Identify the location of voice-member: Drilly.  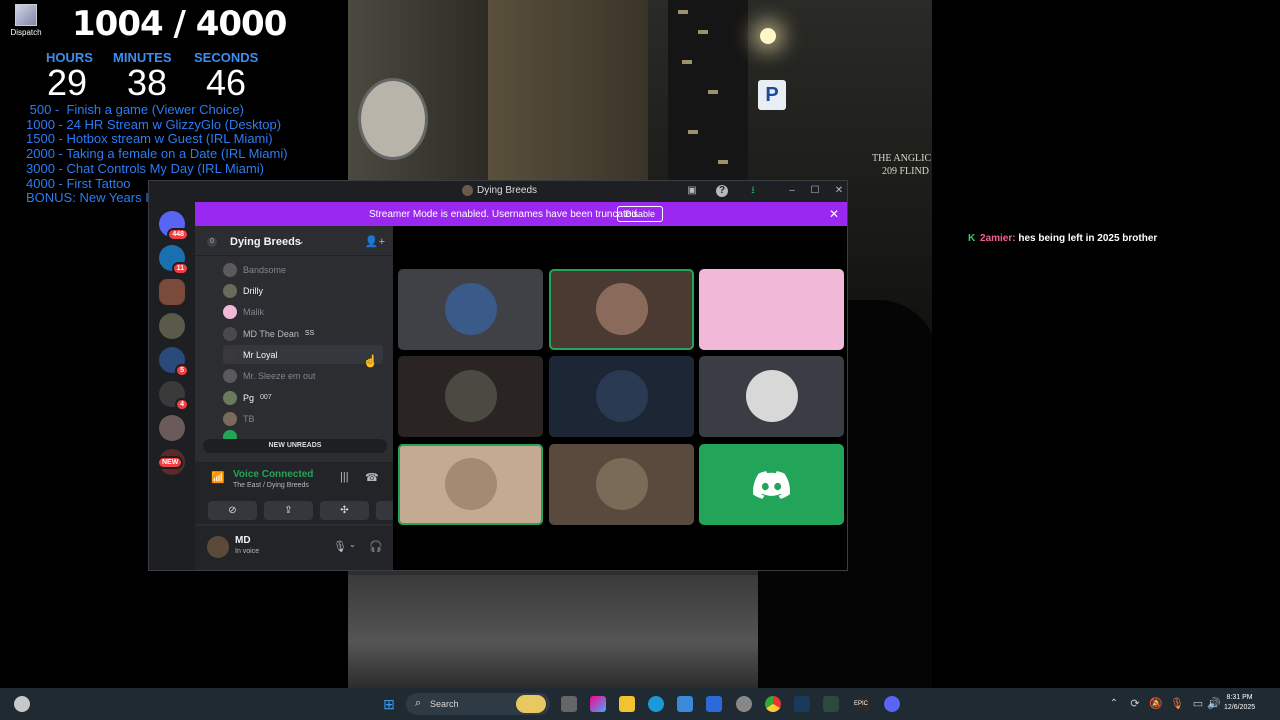
(303, 290).